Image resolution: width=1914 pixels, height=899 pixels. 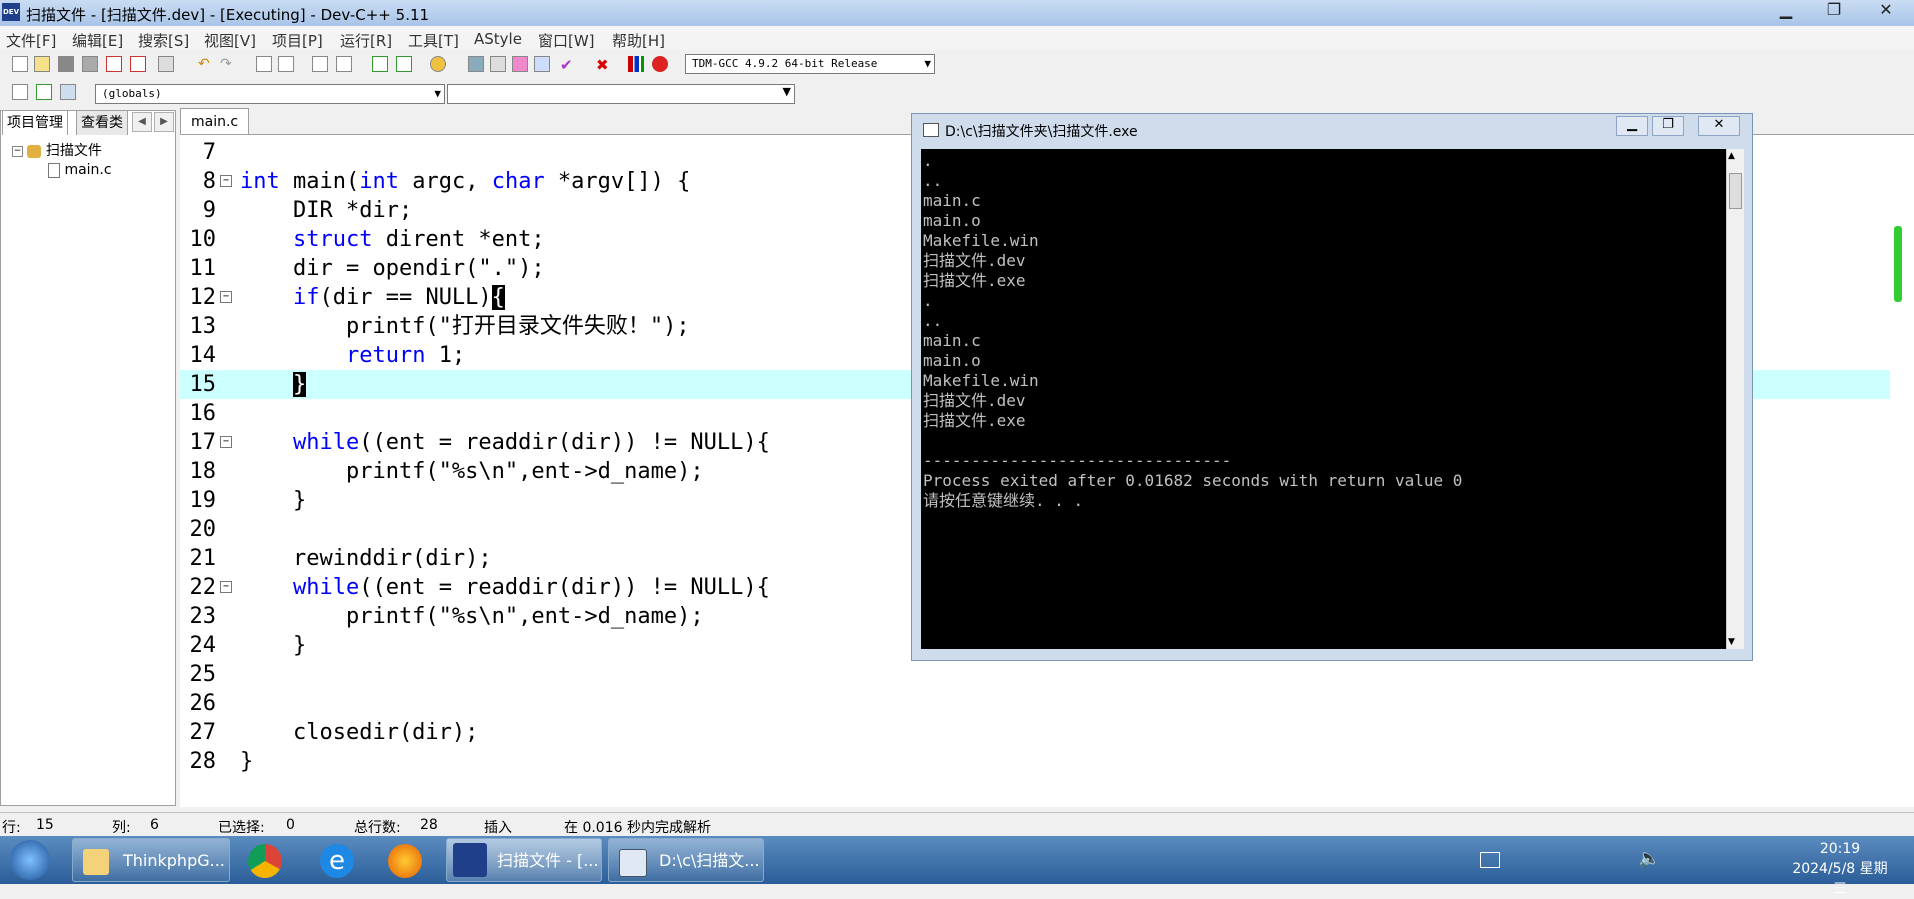 What do you see at coordinates (1035, 703) in the screenshot?
I see `code-line: 26` at bounding box center [1035, 703].